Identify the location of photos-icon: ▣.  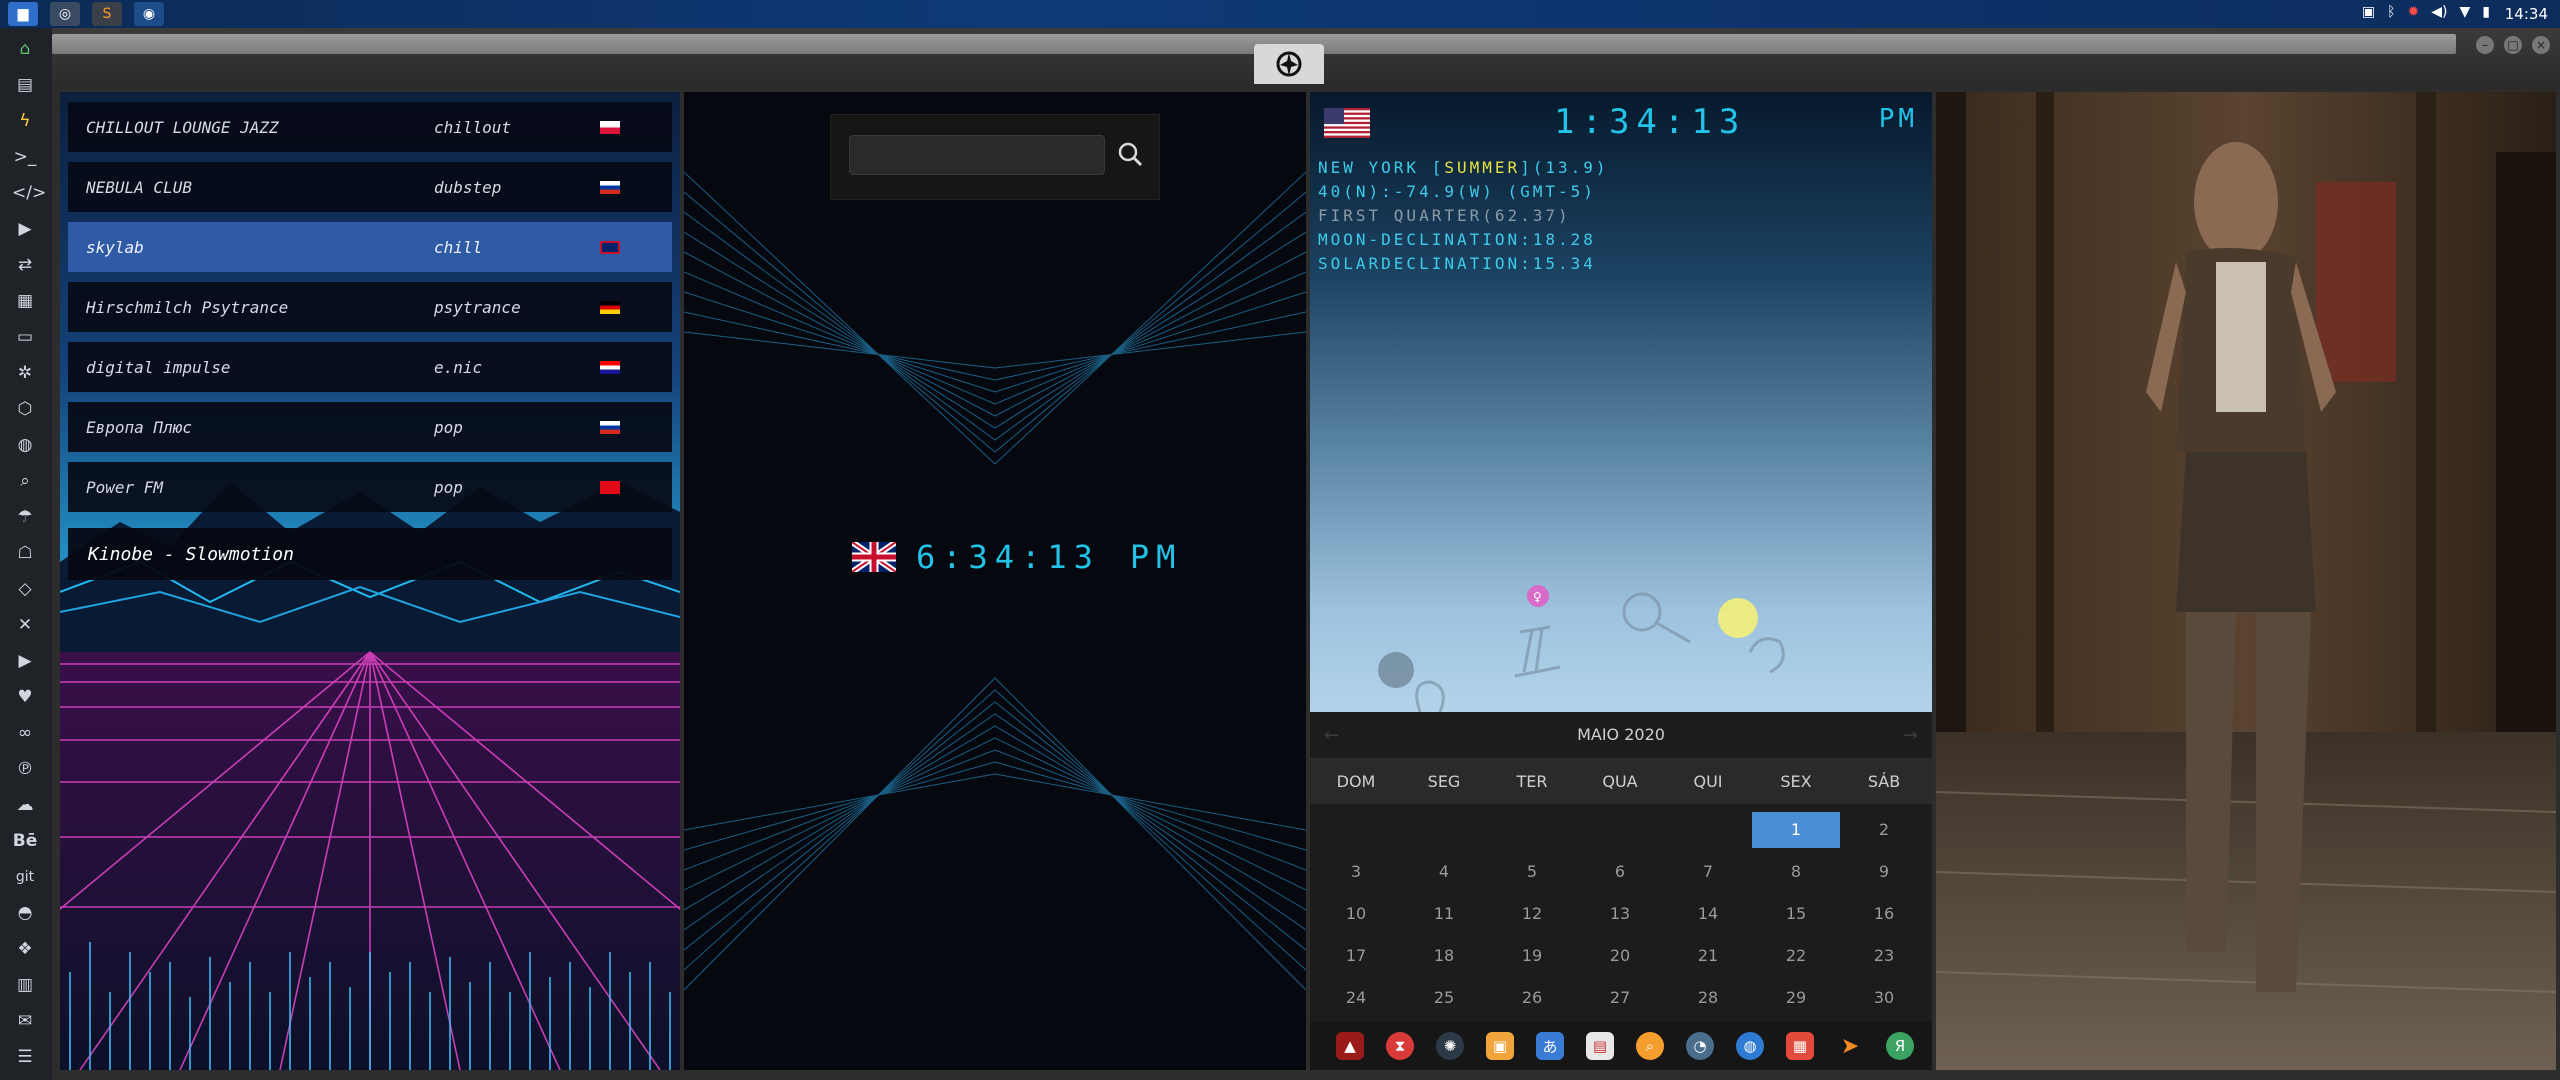
(1500, 1046).